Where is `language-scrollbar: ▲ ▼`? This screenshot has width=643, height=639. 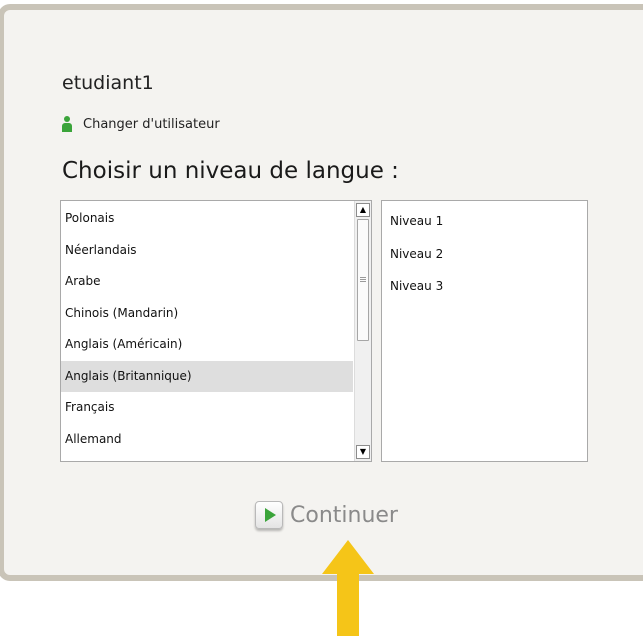
language-scrollbar: ▲ ▼ is located at coordinates (362, 331).